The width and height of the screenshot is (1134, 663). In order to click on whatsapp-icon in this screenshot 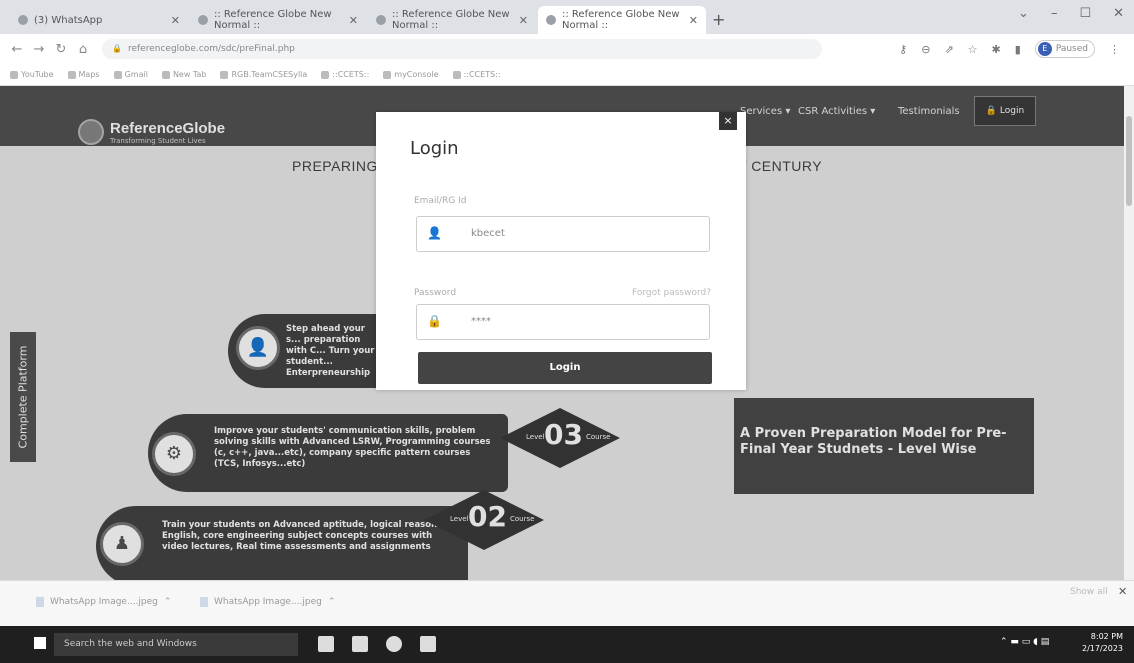, I will do `click(23, 20)`.